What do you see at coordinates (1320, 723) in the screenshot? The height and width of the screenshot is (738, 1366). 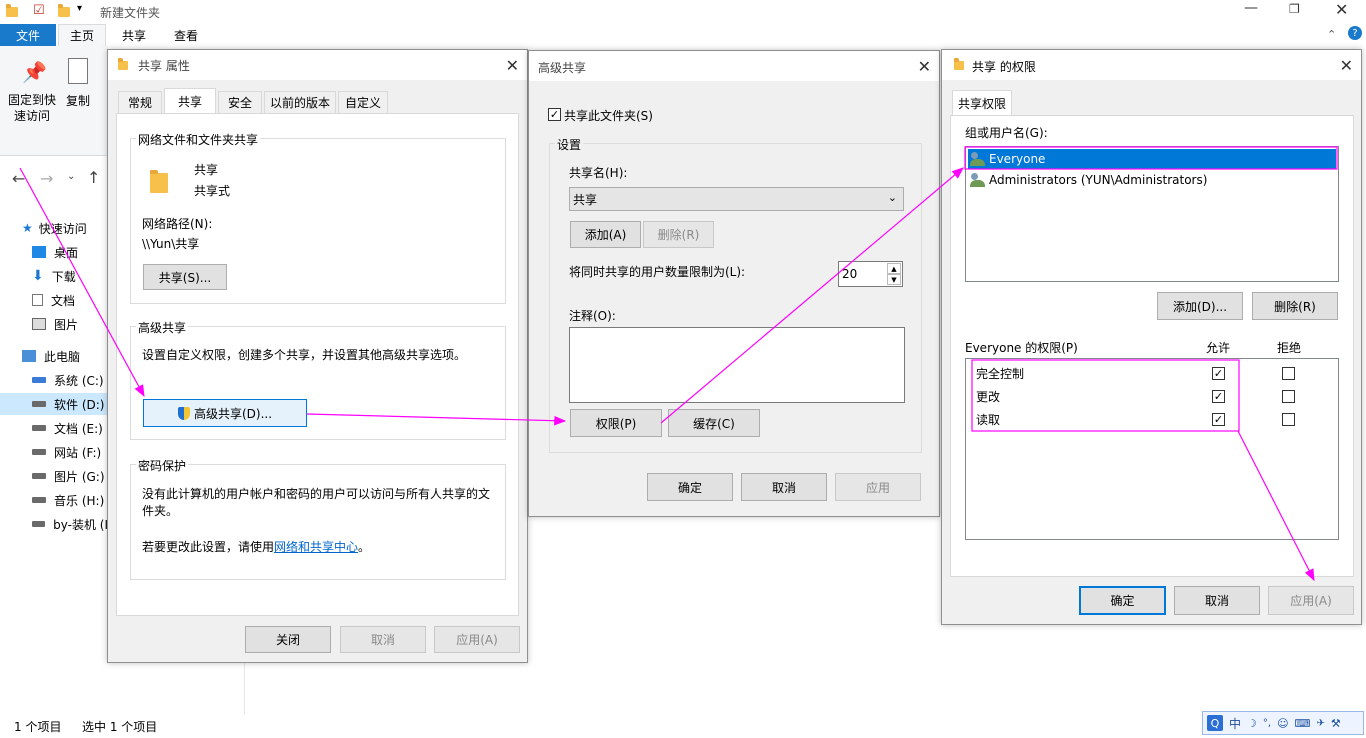 I see `ime-skin-icon: ✈` at bounding box center [1320, 723].